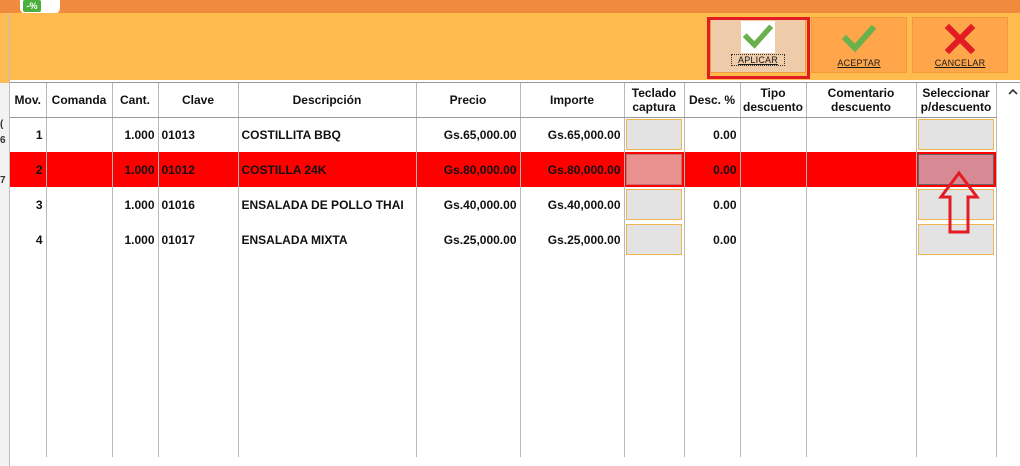  I want to click on scroll-up-button, so click(1013, 92).